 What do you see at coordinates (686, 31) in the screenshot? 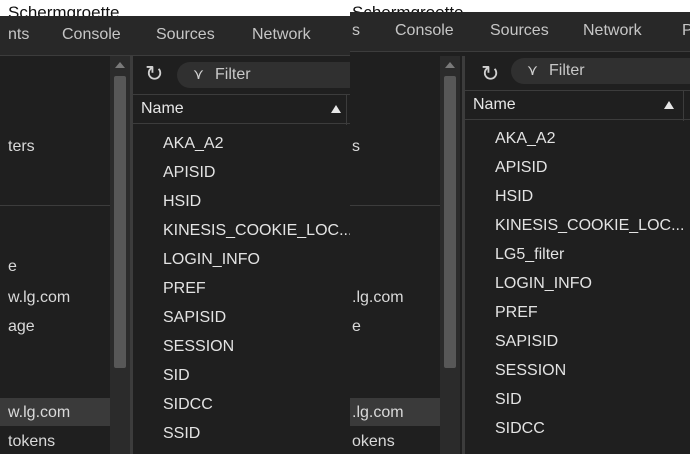
I see `tab-performance: P` at bounding box center [686, 31].